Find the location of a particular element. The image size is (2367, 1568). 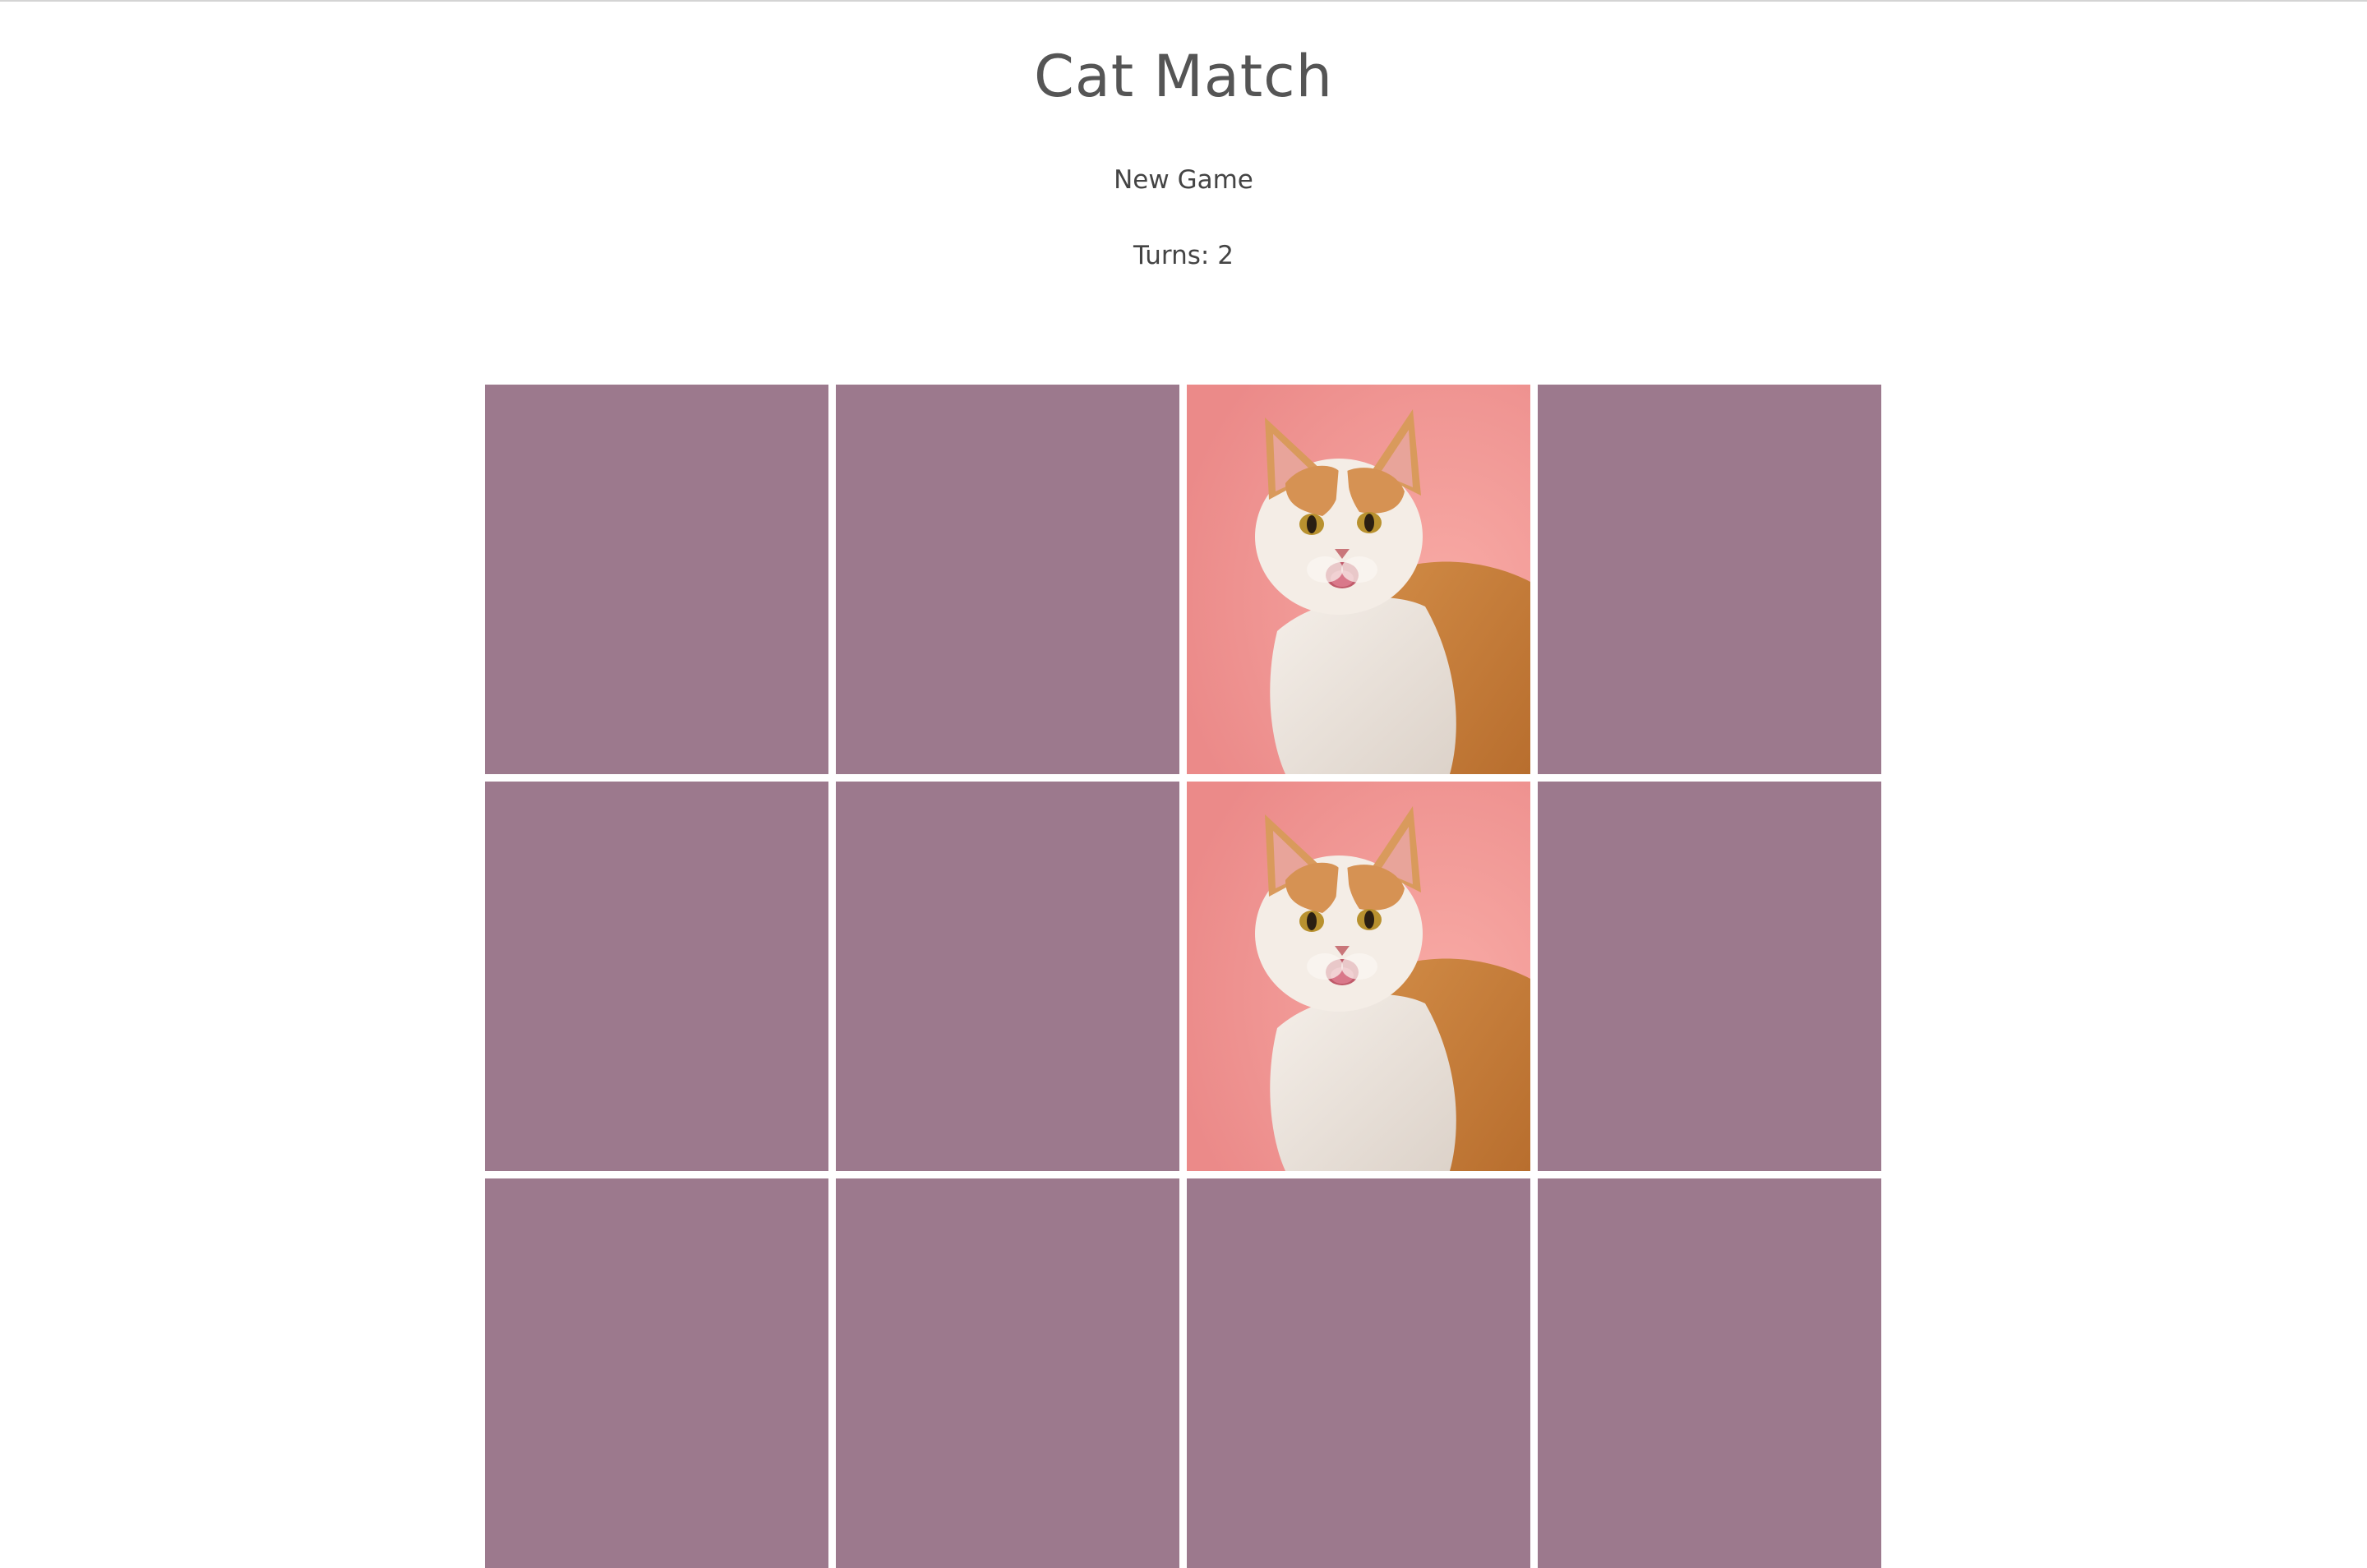

new-game-button: New Game is located at coordinates (1183, 180).